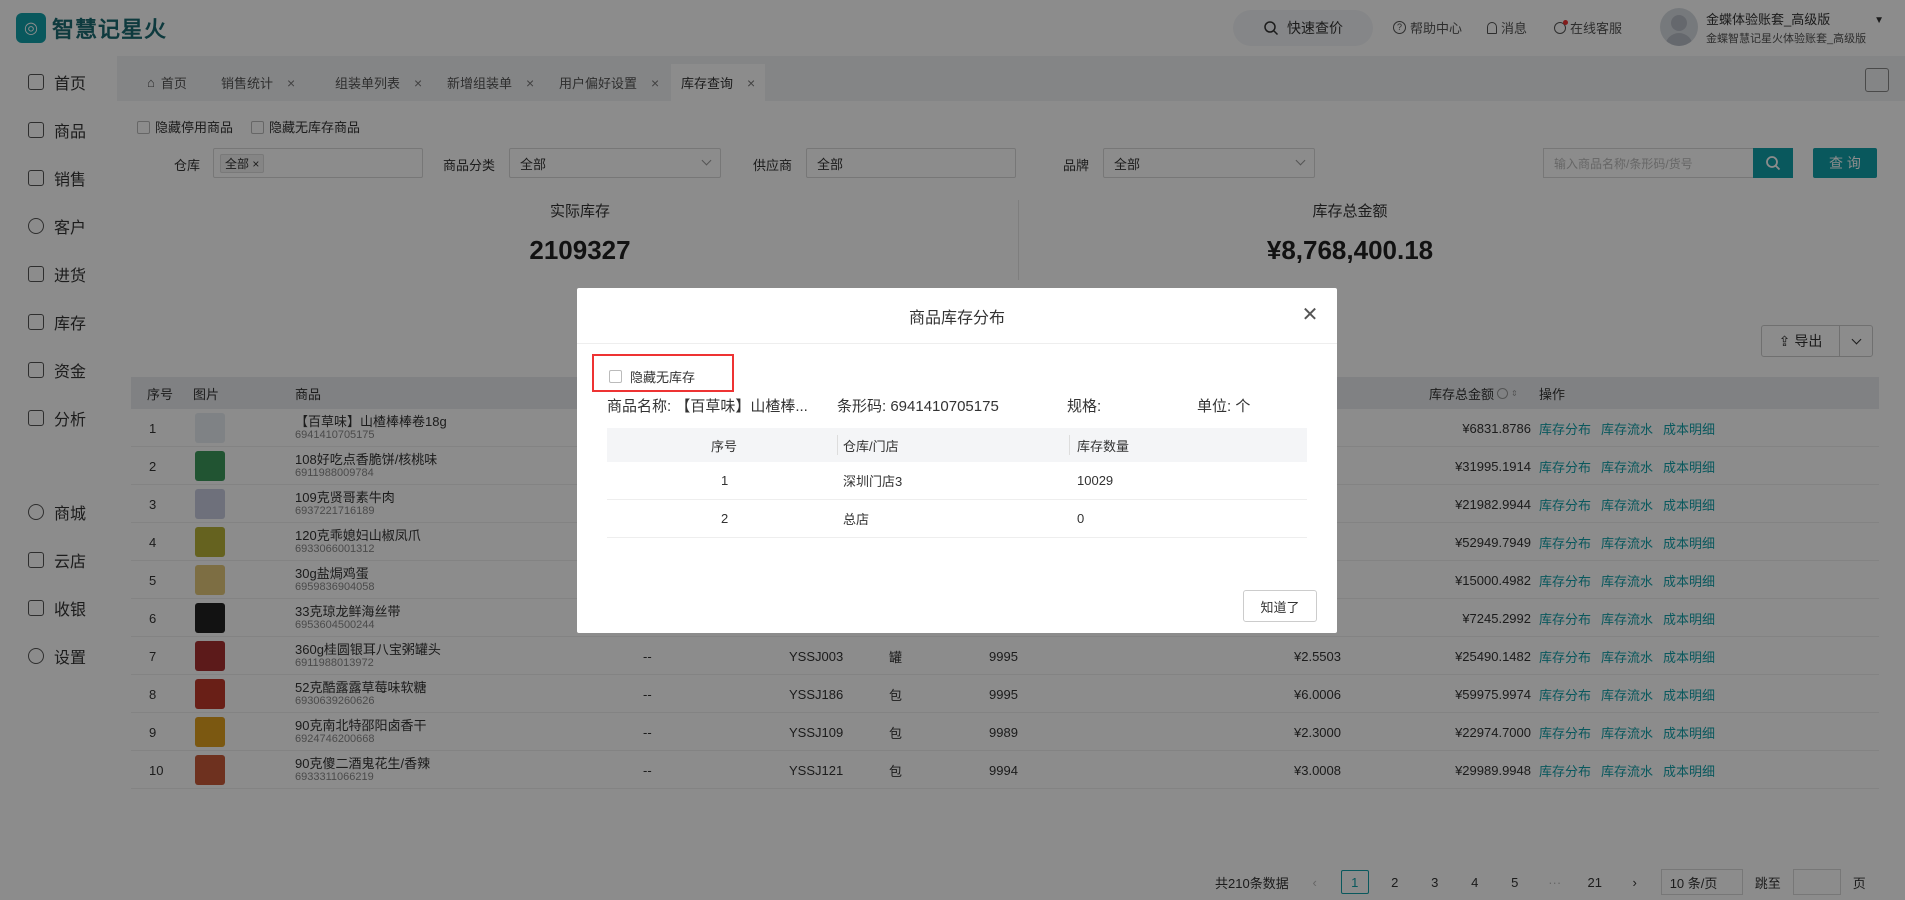 This screenshot has height=900, width=1905. What do you see at coordinates (1095, 480) in the screenshot?
I see `row-qty: 10029` at bounding box center [1095, 480].